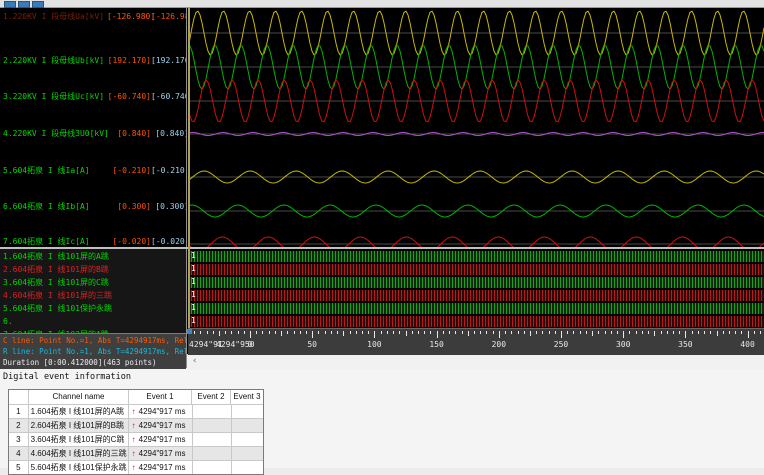 This screenshot has height=475, width=764. Describe the element at coordinates (250, 344) in the screenshot. I see `axis-tick-label: 0` at that location.